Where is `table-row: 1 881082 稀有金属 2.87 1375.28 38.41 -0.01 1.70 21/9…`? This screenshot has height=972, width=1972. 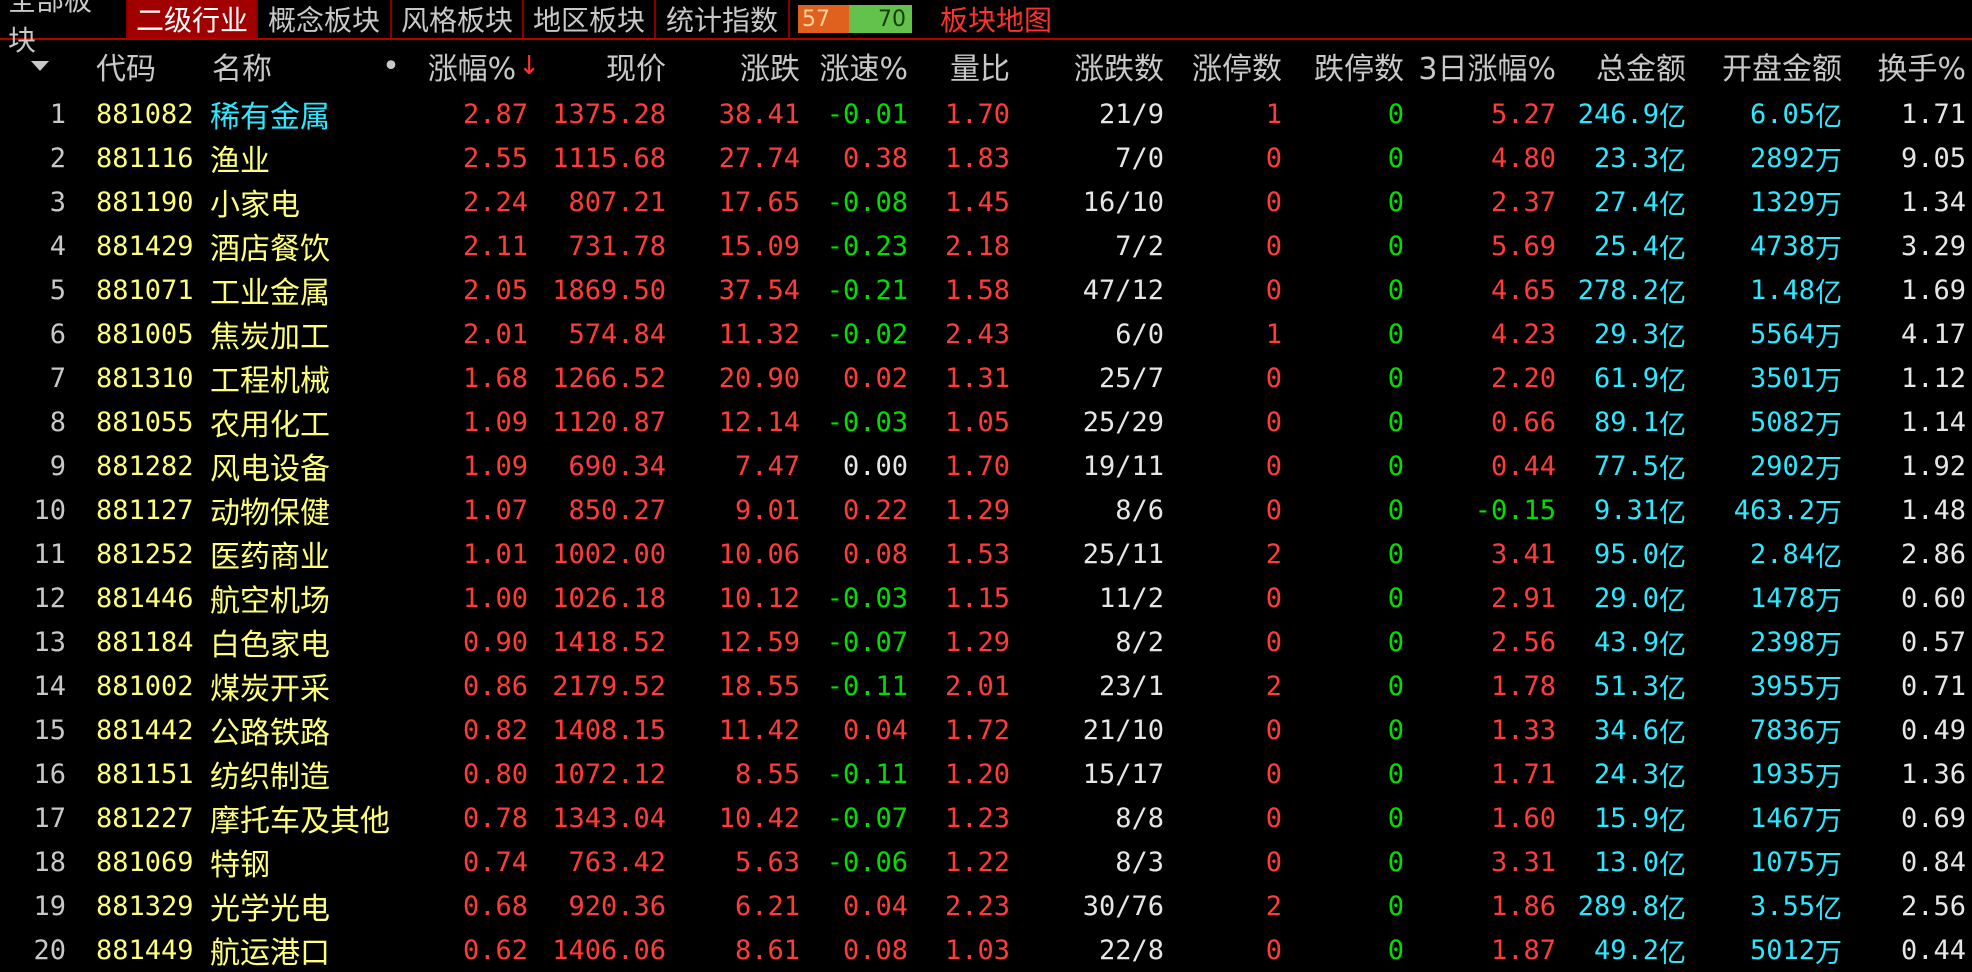
table-row: 1 881082 稀有金属 2.87 1375.28 38.41 -0.01 1.70 21/9… is located at coordinates (986, 114).